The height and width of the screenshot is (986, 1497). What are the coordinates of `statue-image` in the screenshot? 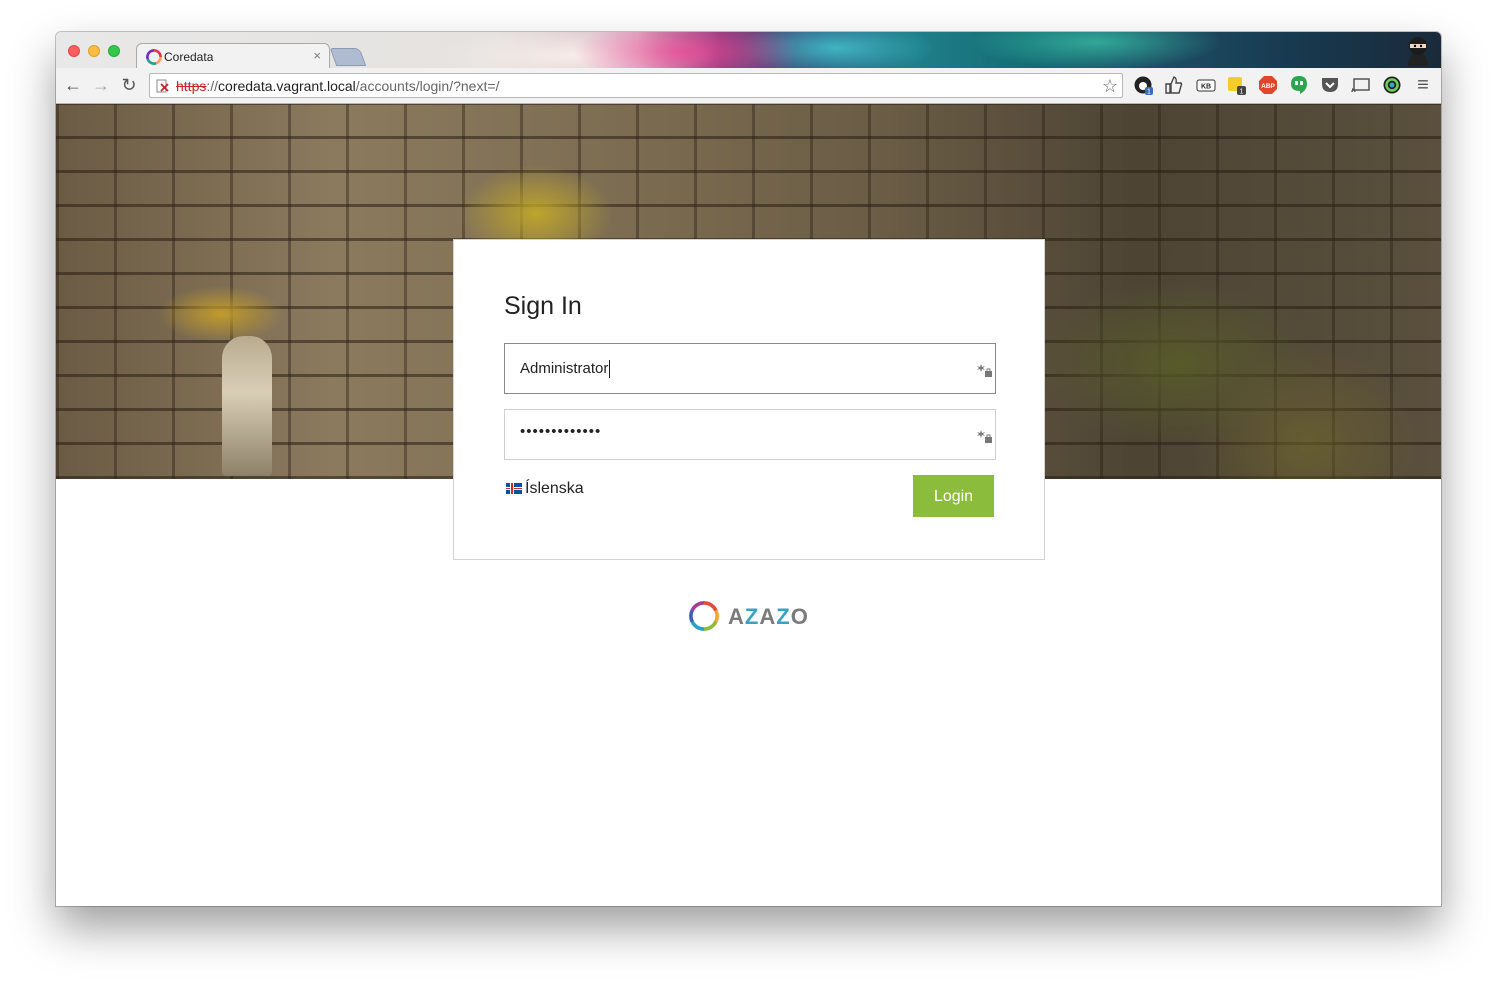 It's located at (247, 406).